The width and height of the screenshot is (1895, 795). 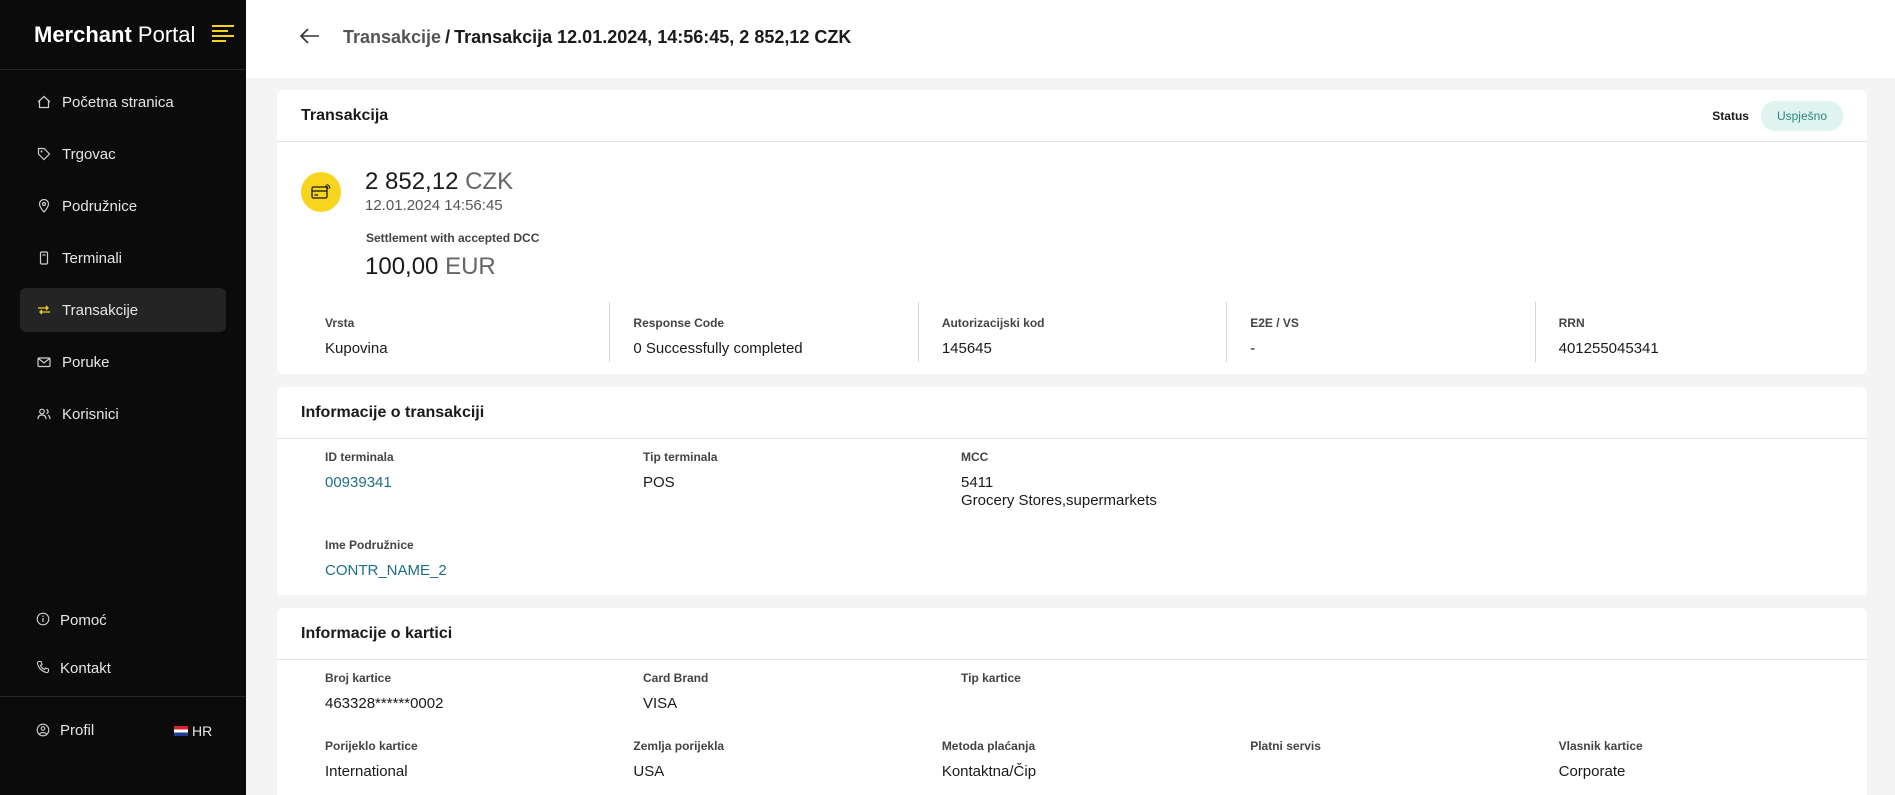 What do you see at coordinates (434, 205) in the screenshot?
I see `transaction-datetime: 12.01.2024 14:56:45` at bounding box center [434, 205].